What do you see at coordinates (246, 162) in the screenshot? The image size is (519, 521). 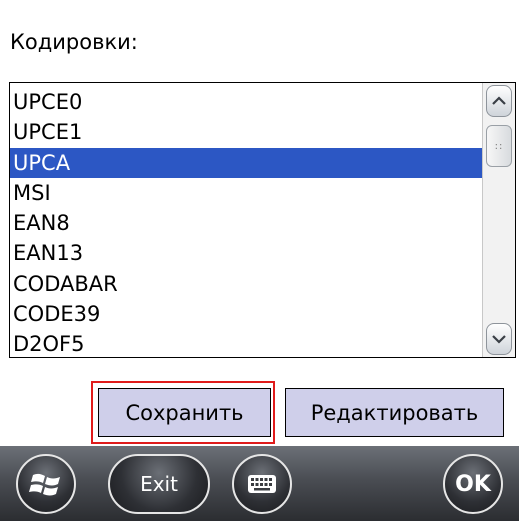 I see `list-item-selected: UPCA` at bounding box center [246, 162].